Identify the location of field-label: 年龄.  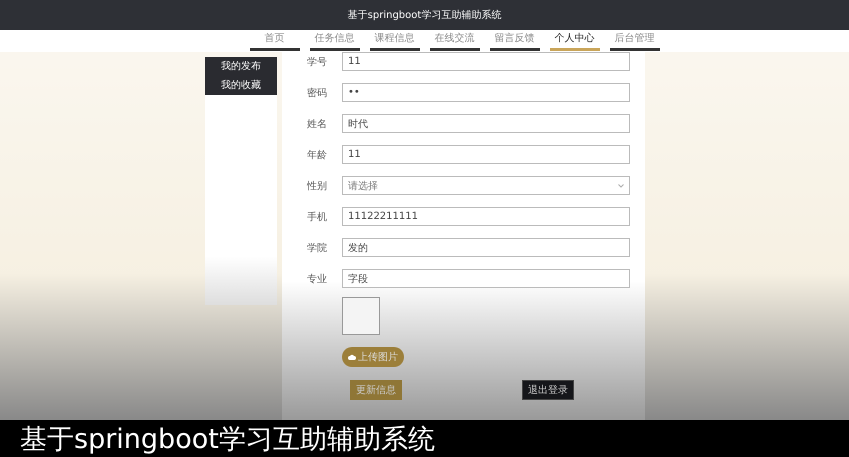
(317, 155).